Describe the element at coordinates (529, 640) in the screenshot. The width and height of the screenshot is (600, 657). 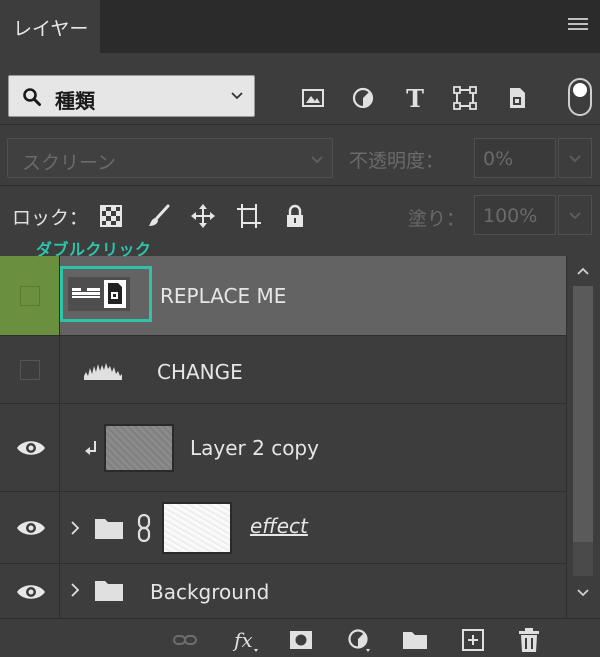
I see `trash-delete-icon` at that location.